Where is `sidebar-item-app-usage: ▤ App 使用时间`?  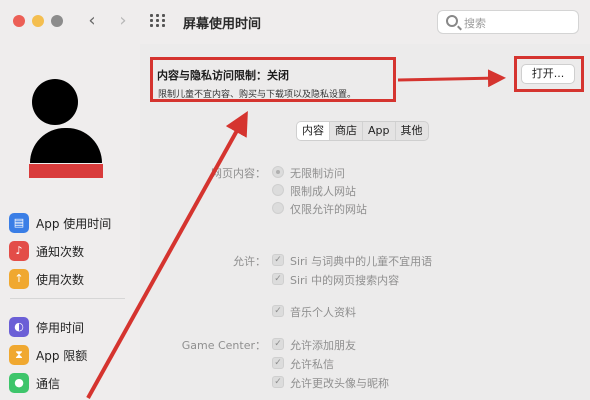
sidebar-item-app-usage: ▤ App 使用时间 is located at coordinates (71, 223).